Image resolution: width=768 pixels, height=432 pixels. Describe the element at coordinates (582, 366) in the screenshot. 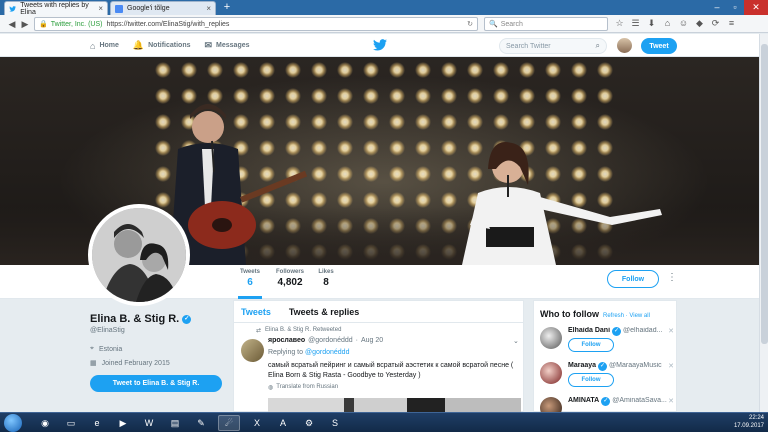

I see `account-name: Maraaya` at that location.